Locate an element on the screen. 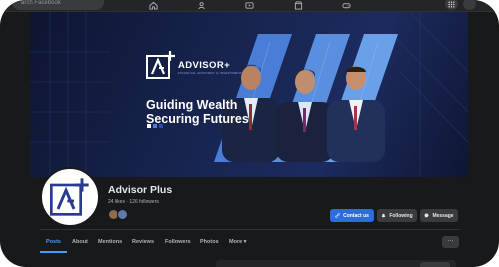  watch-icon is located at coordinates (249, 5).